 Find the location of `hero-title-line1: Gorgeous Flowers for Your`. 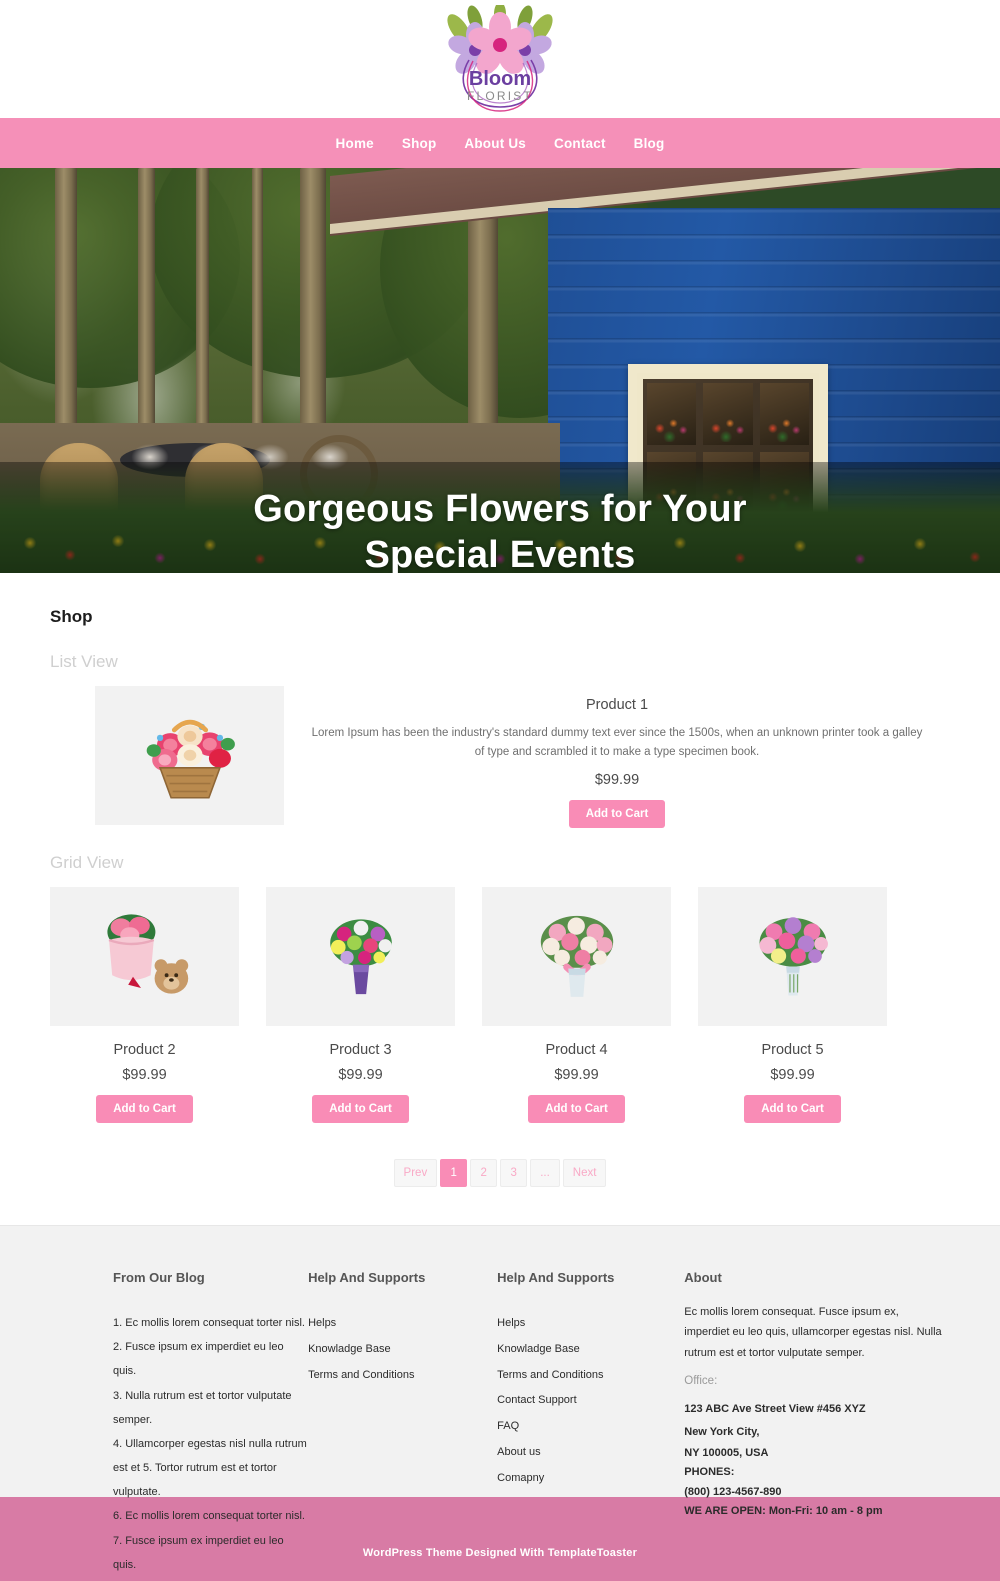

hero-title-line1: Gorgeous Flowers for Your is located at coordinates (500, 509).